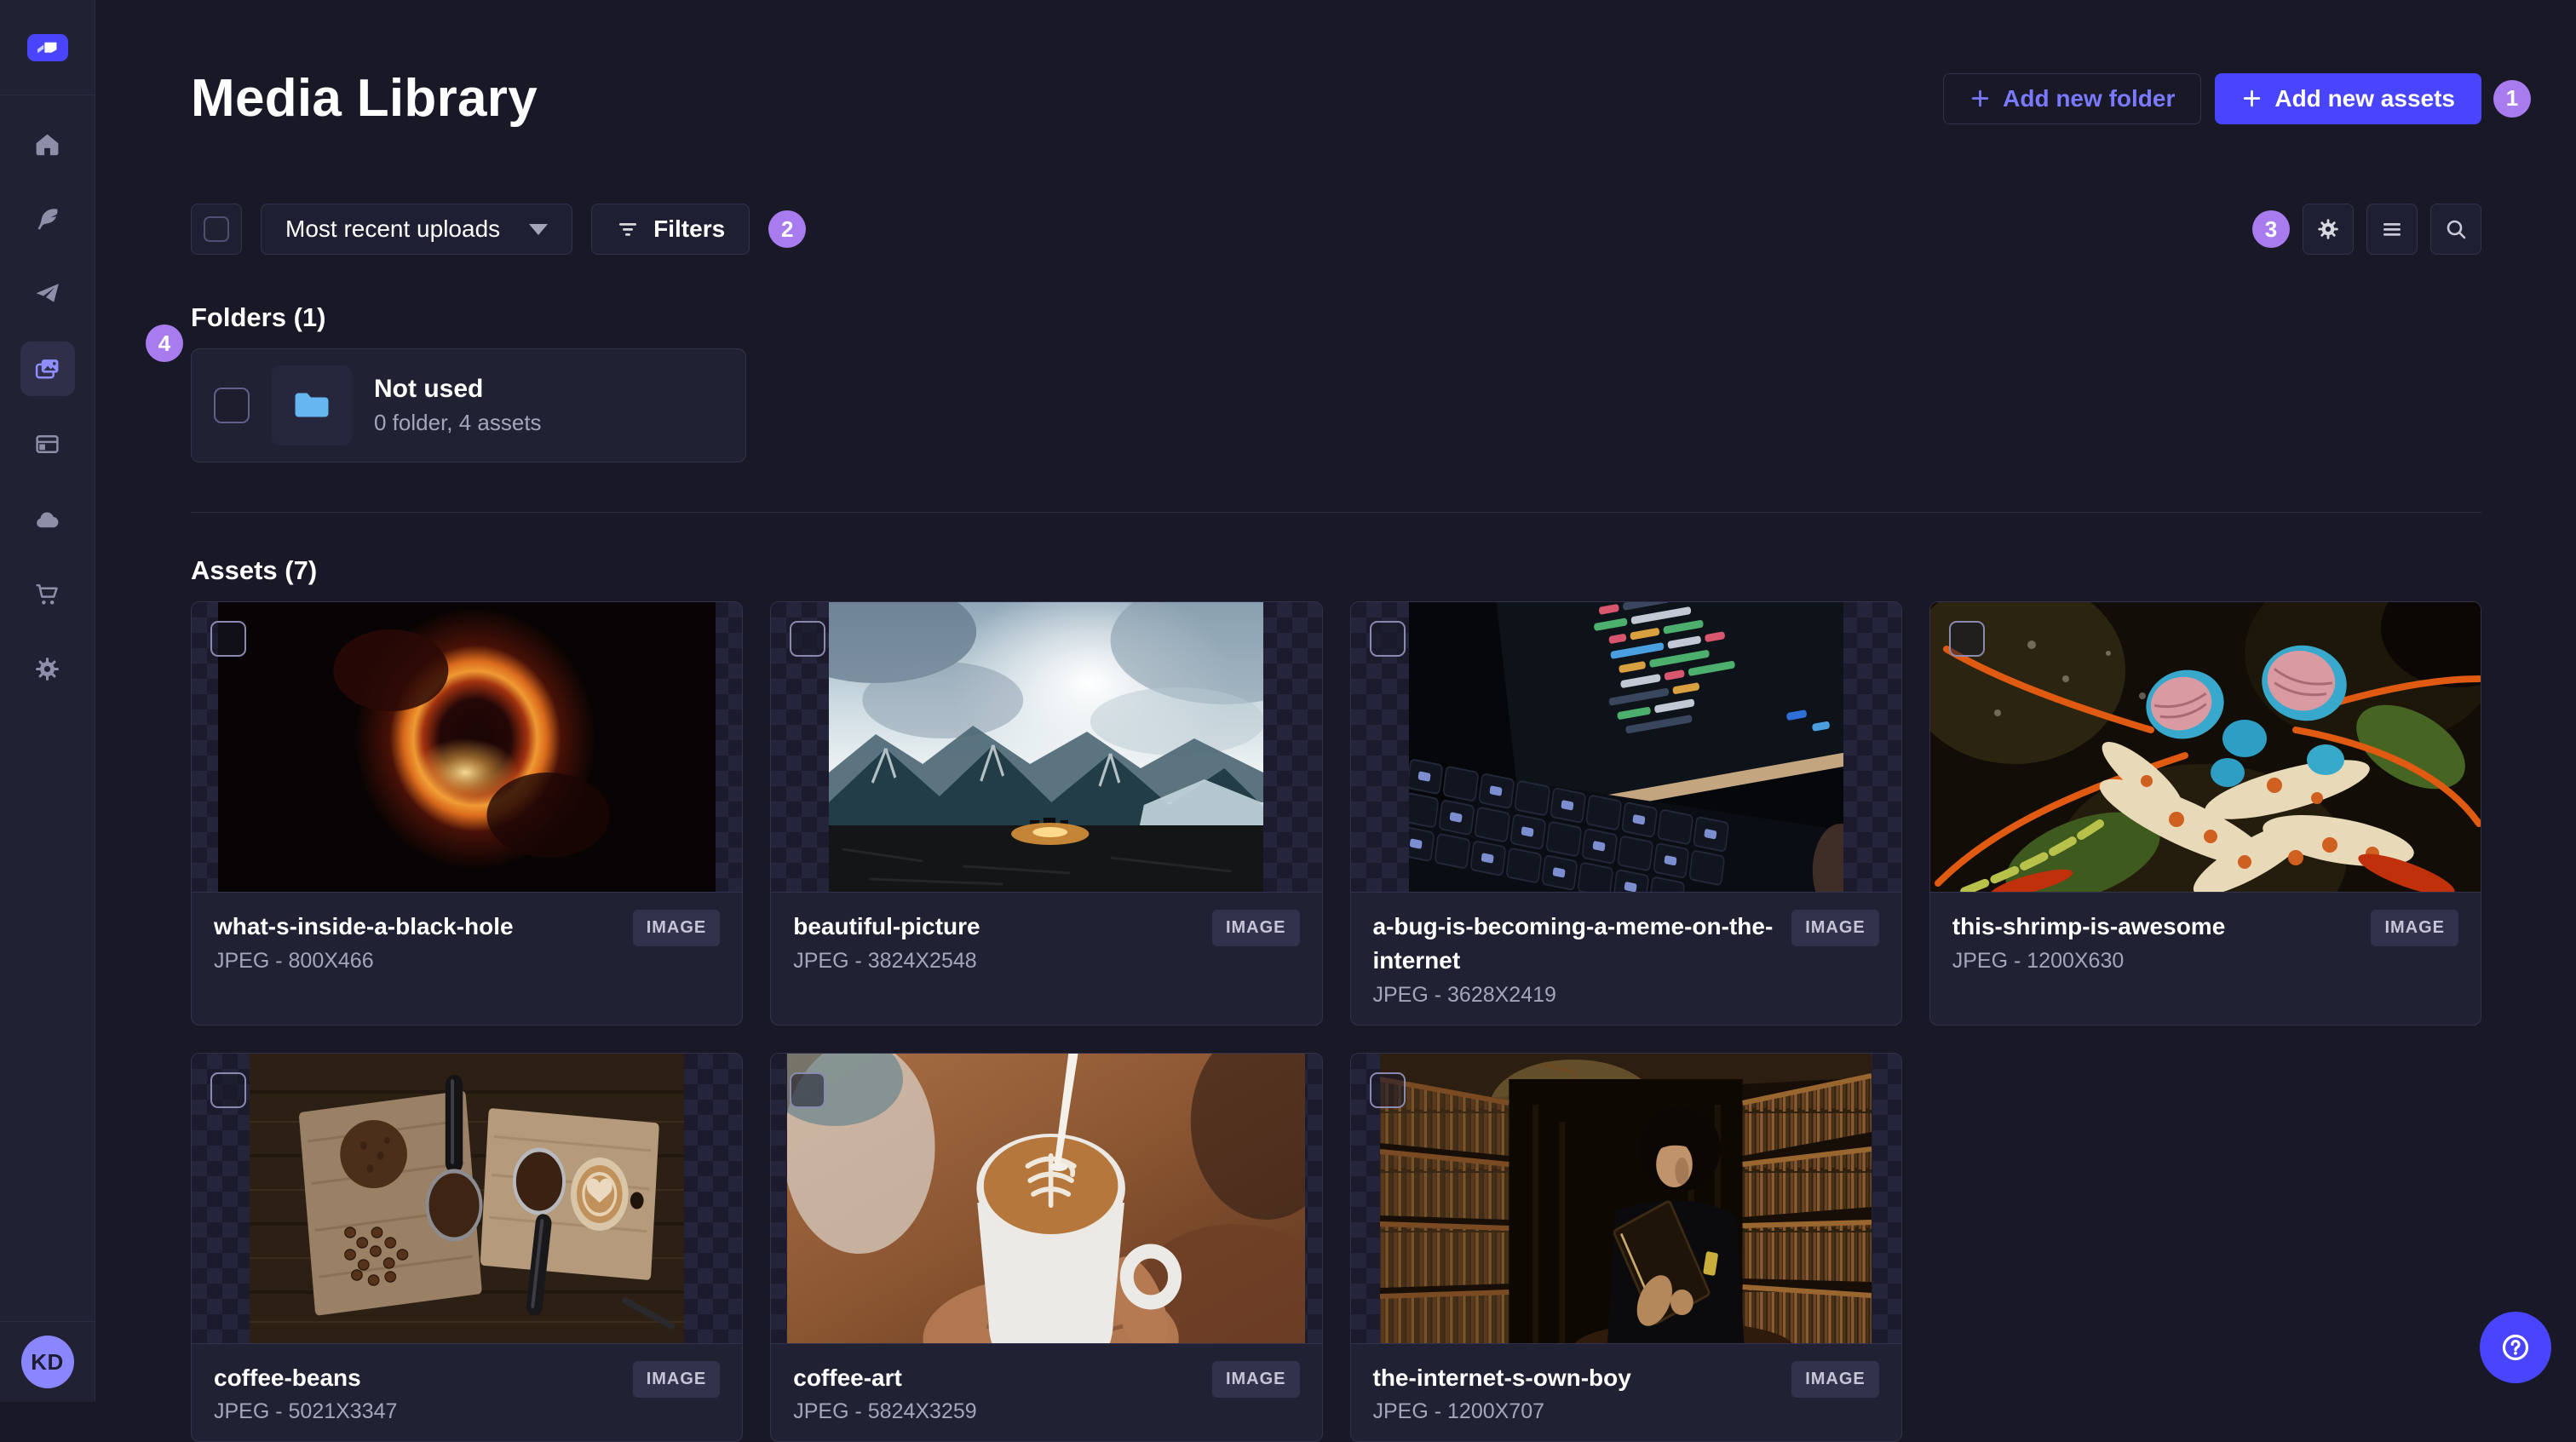 Image resolution: width=2576 pixels, height=1442 pixels. I want to click on folder-tile, so click(312, 405).